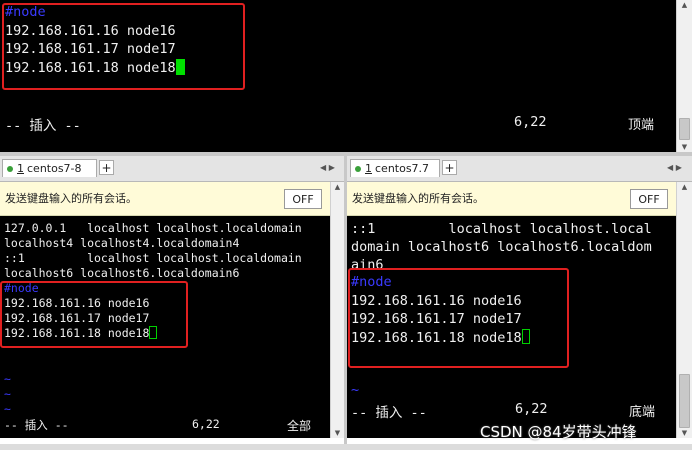 Image resolution: width=692 pixels, height=450 pixels. I want to click on host-line: localhost4 localhost4.localdomain4, so click(122, 243).